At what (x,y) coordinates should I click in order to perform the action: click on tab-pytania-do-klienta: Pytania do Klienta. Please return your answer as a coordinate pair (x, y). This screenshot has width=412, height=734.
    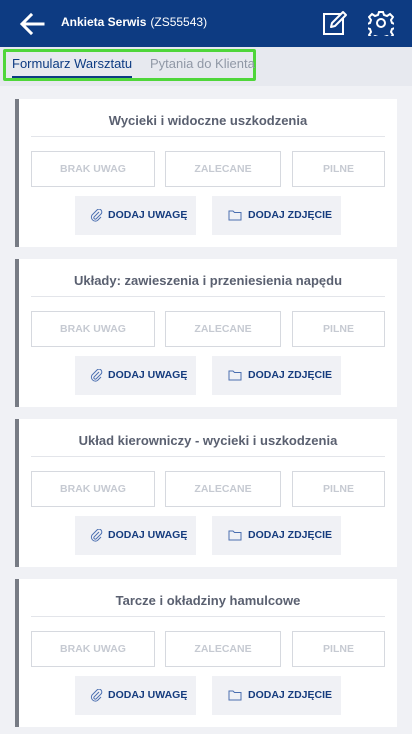
    Looking at the image, I should click on (202, 63).